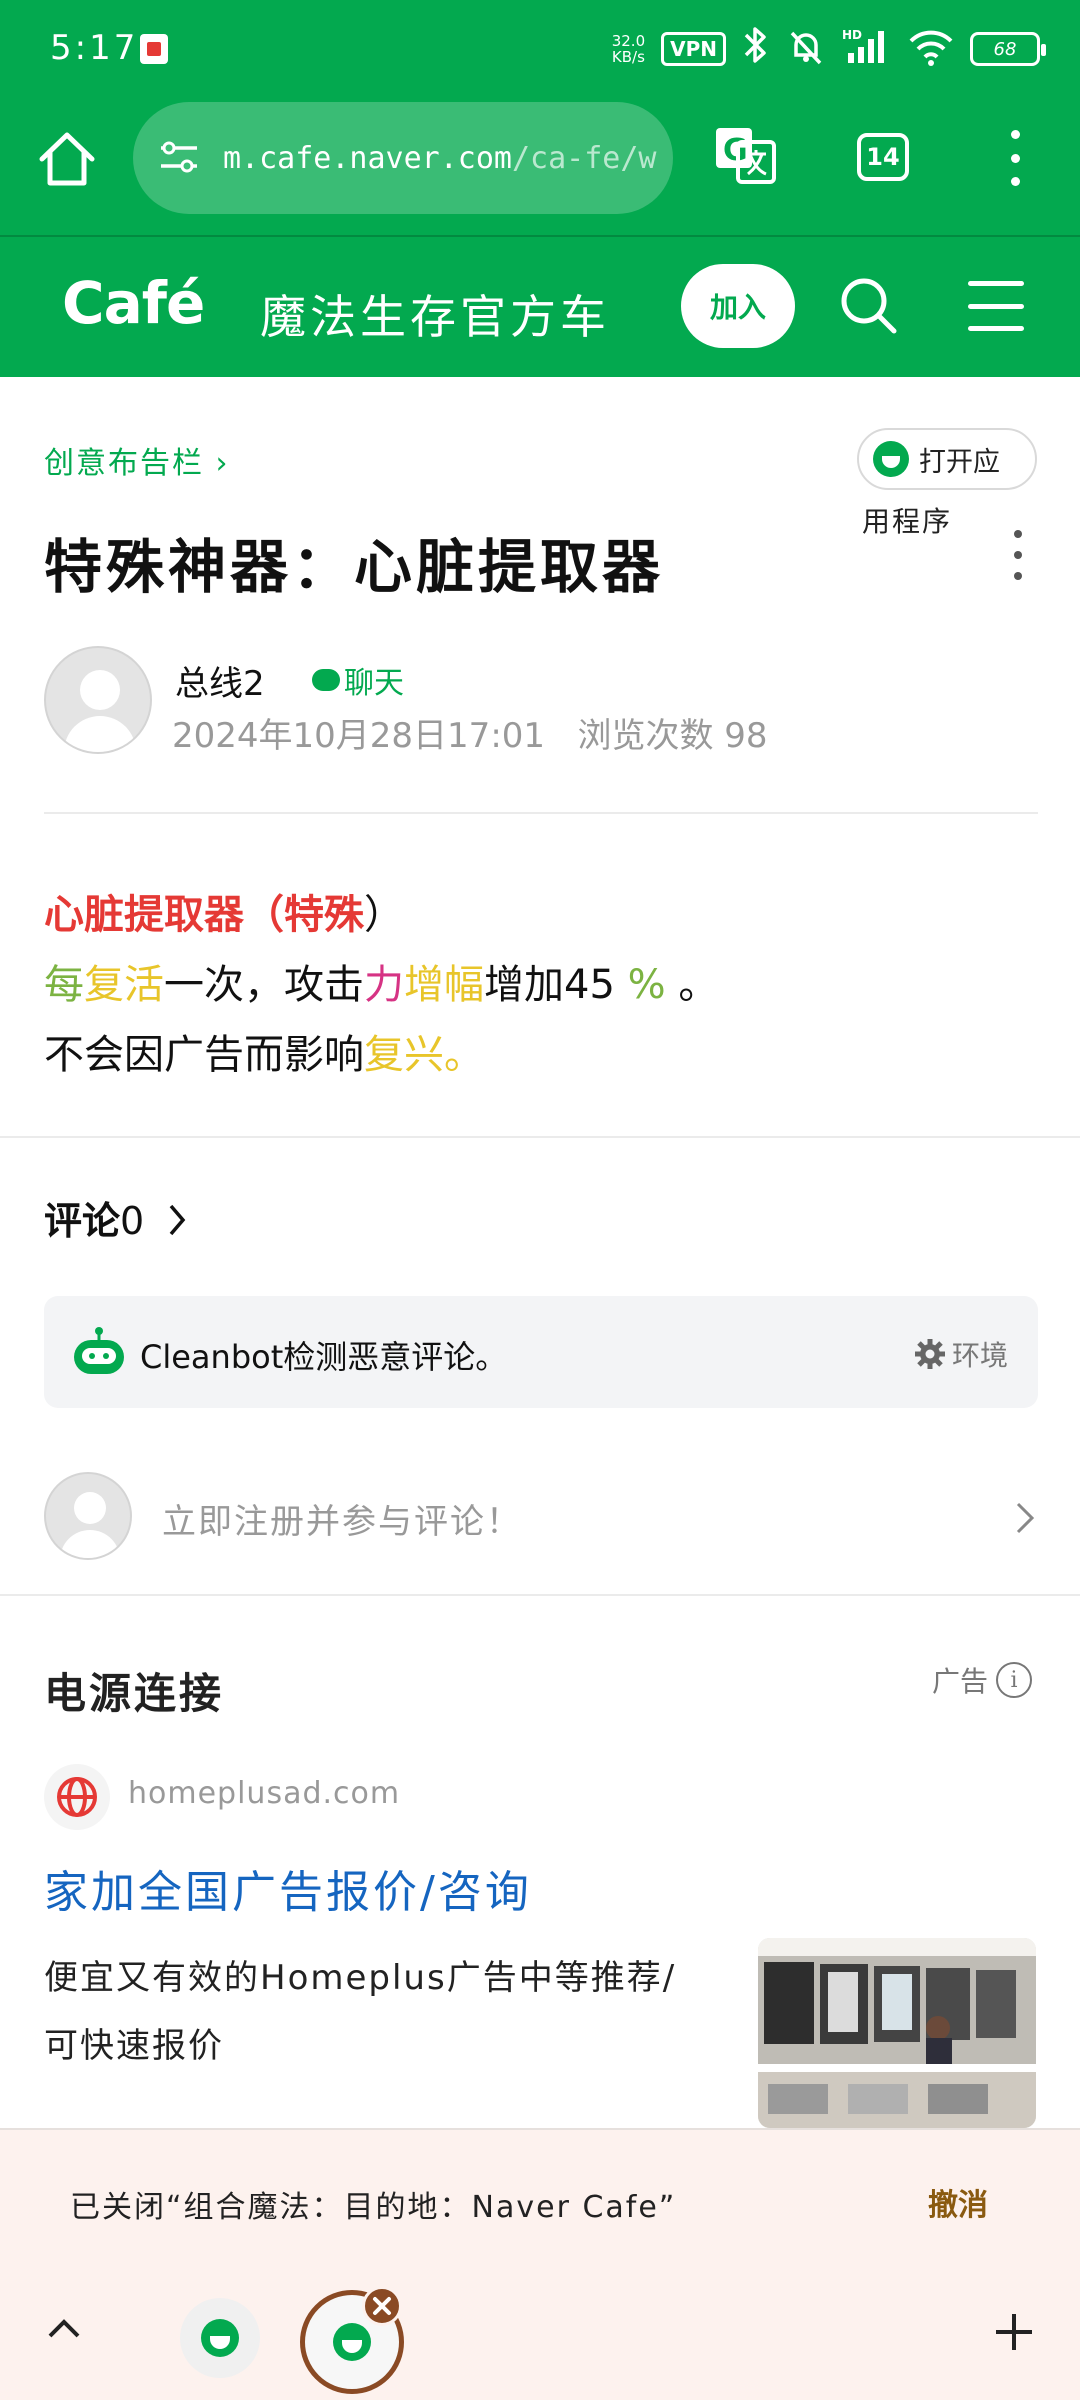 The height and width of the screenshot is (2400, 1080). I want to click on vpn-icon: VPN, so click(693, 49).